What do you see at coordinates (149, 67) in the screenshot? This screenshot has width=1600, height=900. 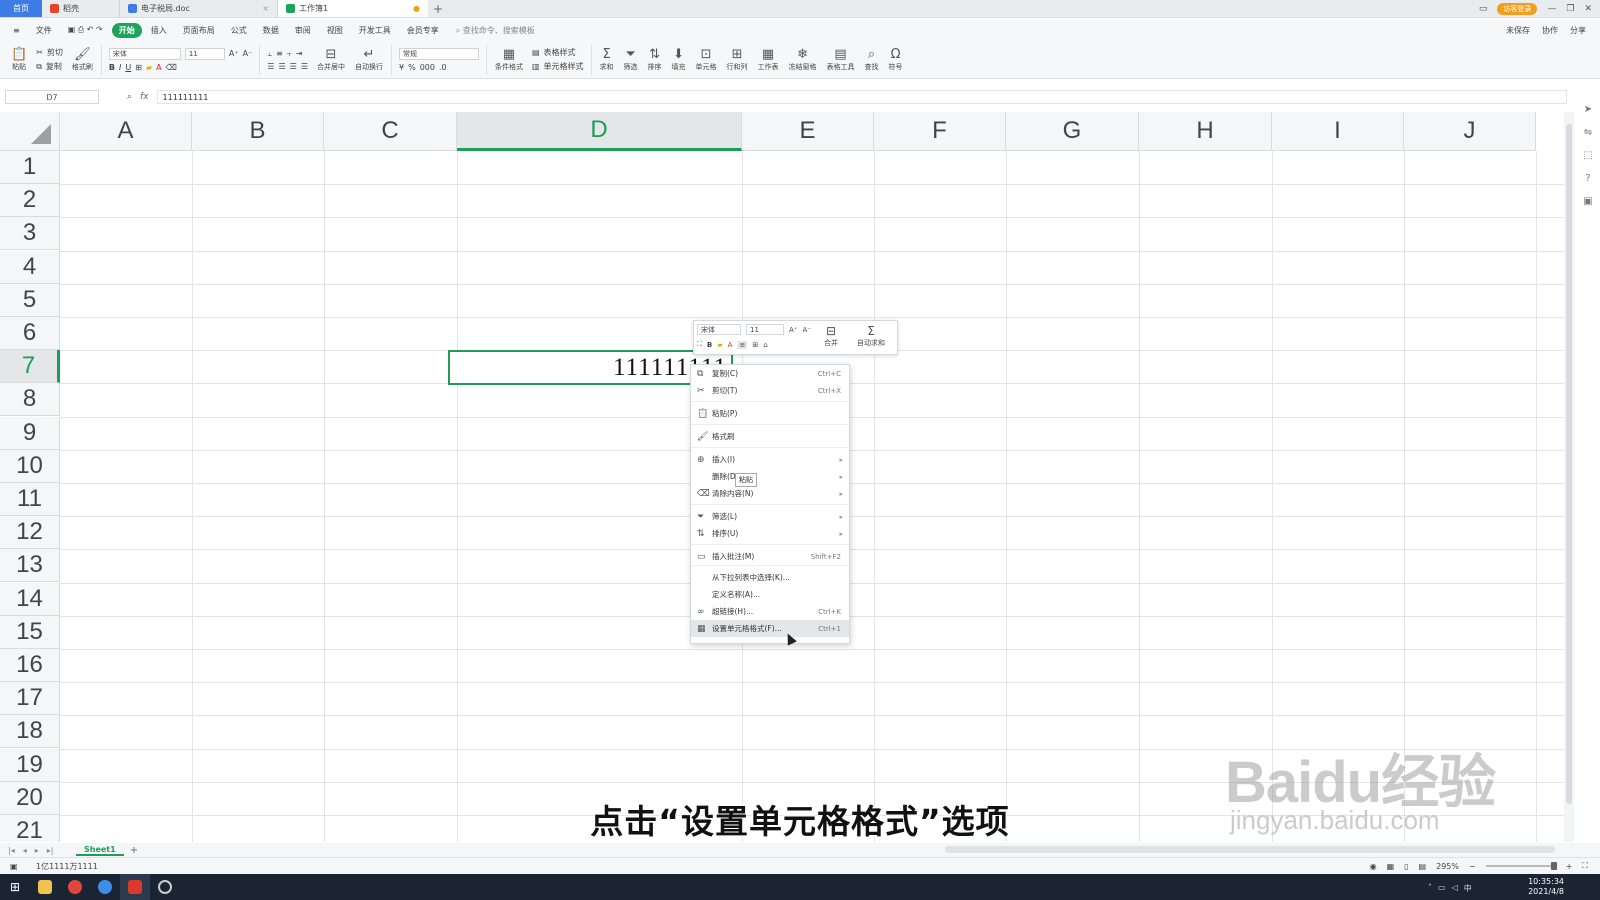 I see `fill-color-icon: ▰` at bounding box center [149, 67].